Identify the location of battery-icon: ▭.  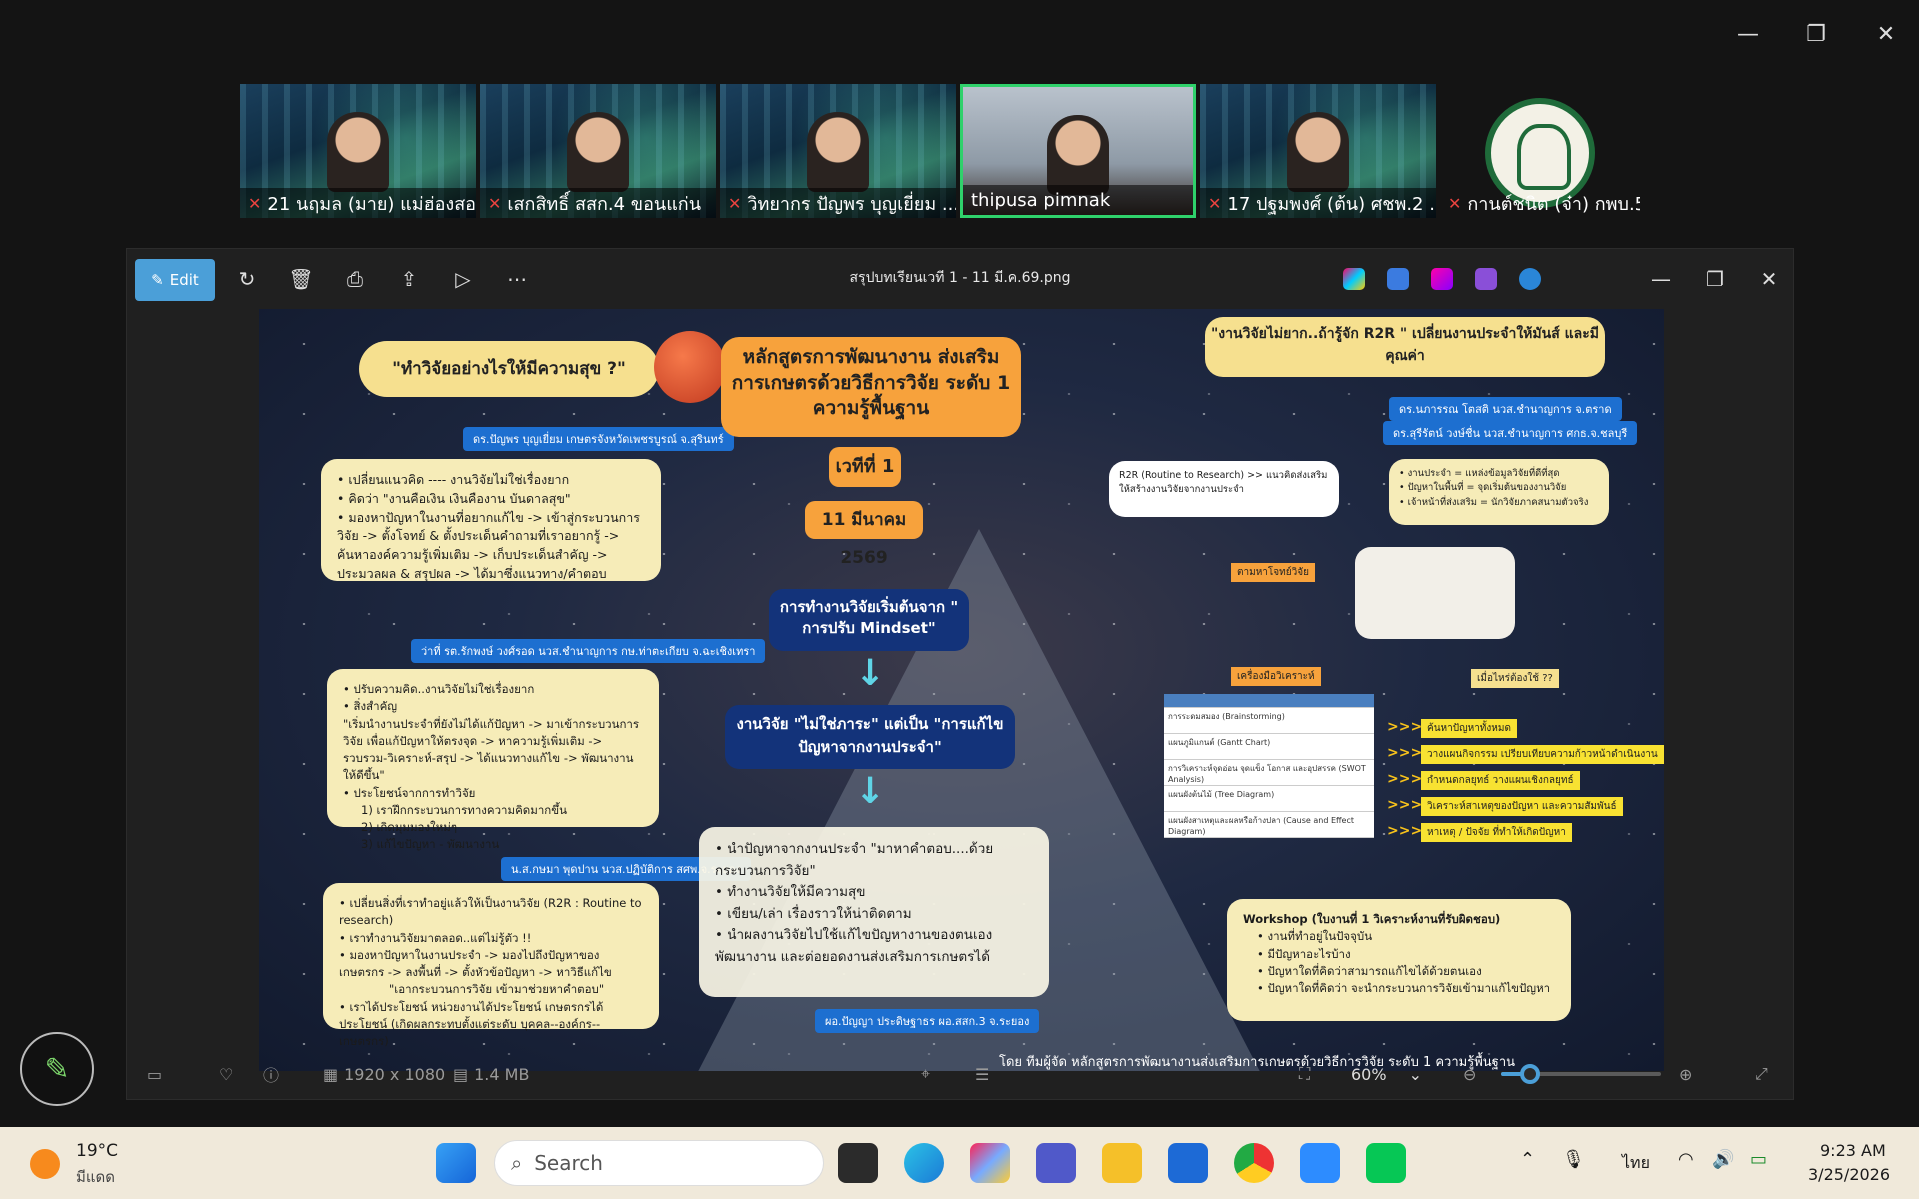
(1758, 1159).